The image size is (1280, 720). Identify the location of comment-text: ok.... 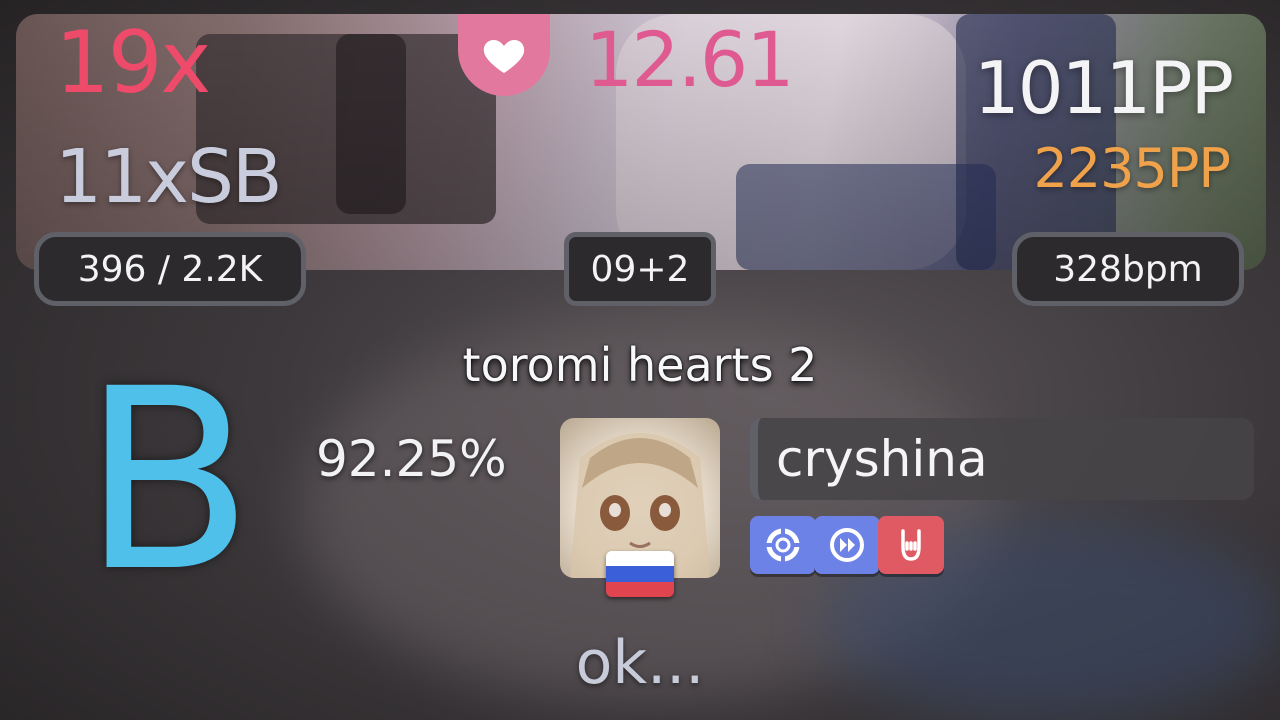
(640, 663).